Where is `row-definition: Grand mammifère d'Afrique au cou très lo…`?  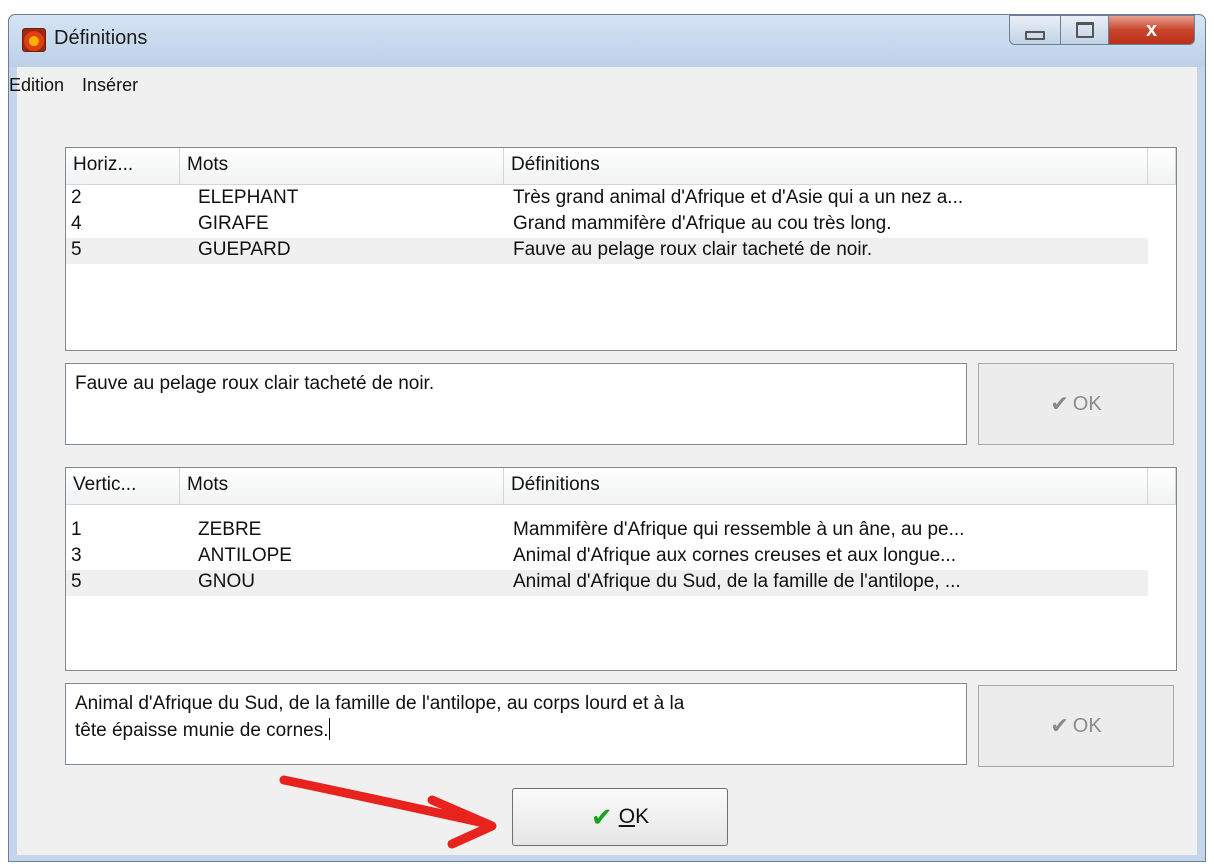
row-definition: Grand mammifère d'Afrique au cou très lo… is located at coordinates (702, 223).